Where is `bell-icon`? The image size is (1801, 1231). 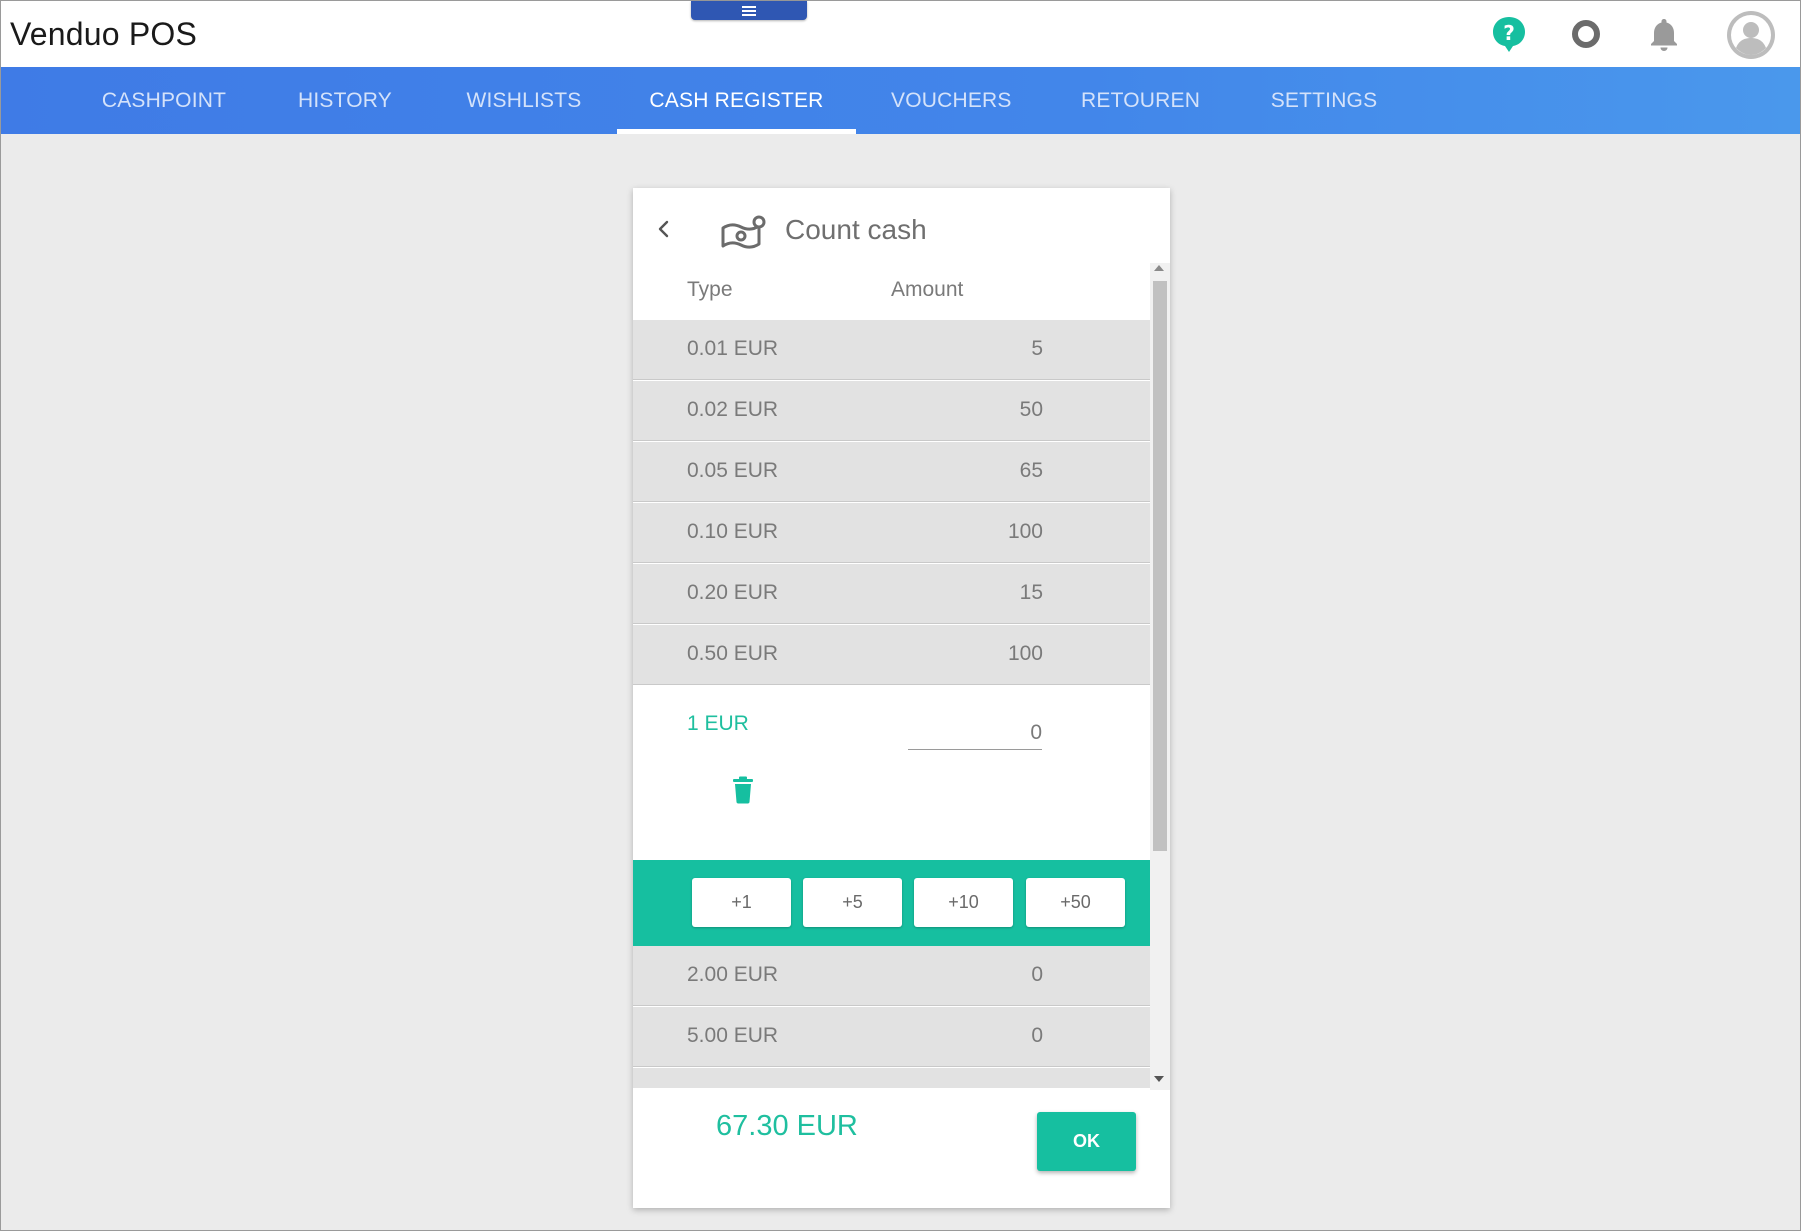 bell-icon is located at coordinates (1664, 34).